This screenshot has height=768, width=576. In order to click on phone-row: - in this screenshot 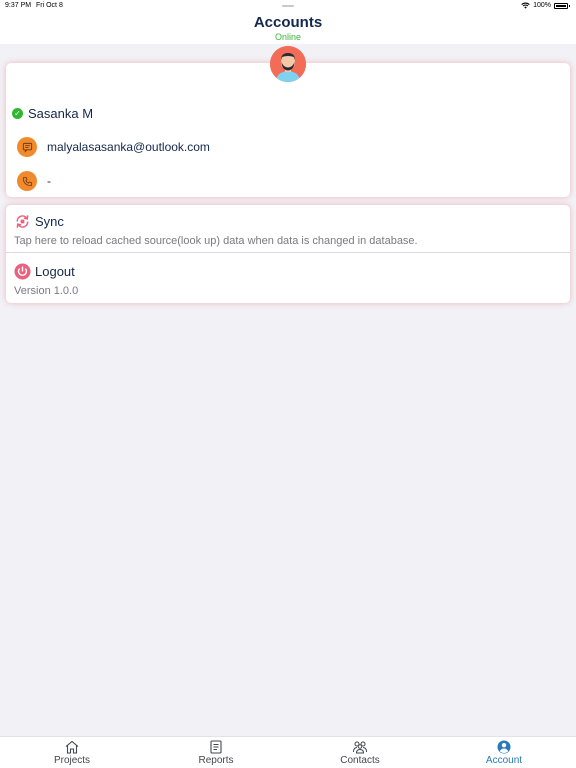, I will do `click(34, 181)`.